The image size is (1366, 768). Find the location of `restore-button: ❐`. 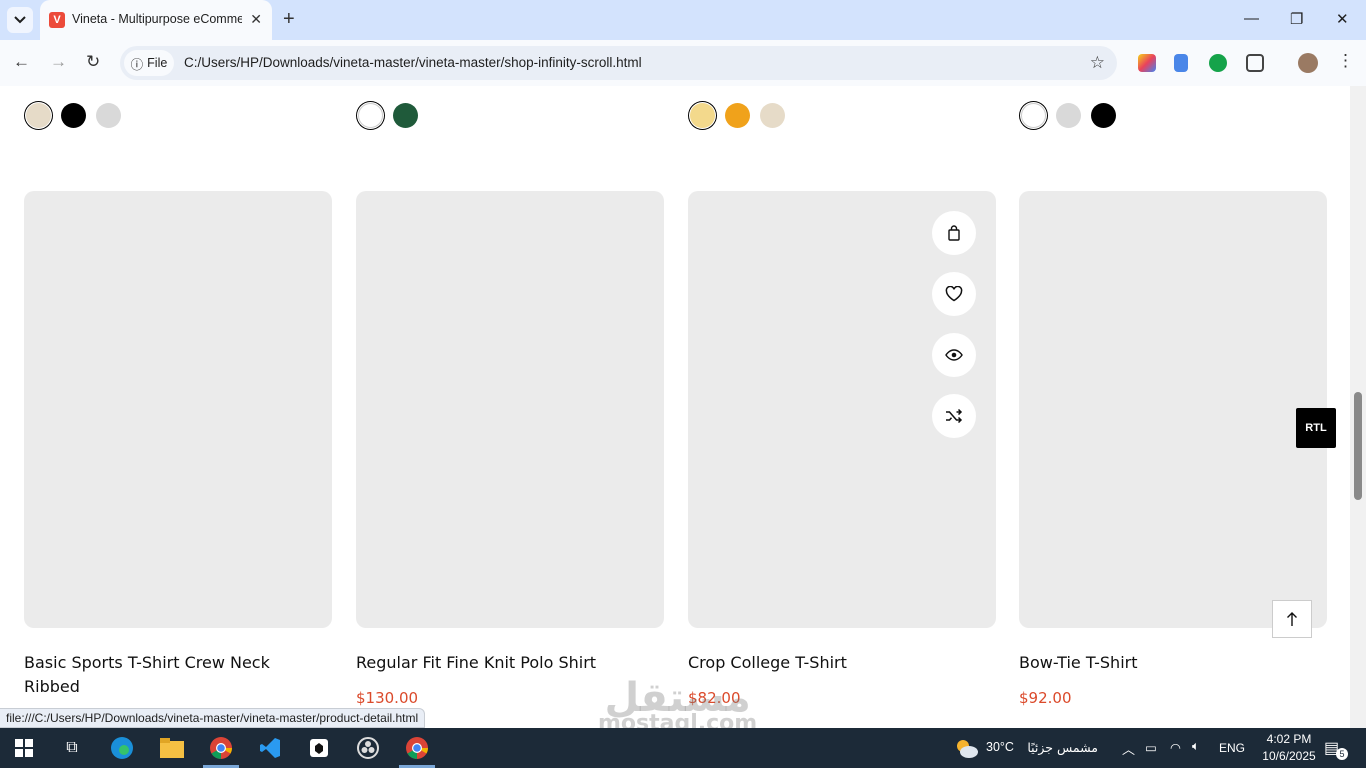

restore-button: ❐ is located at coordinates (1296, 19).